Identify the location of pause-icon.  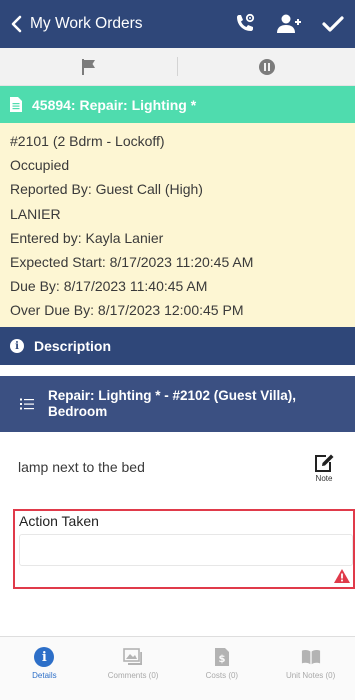
(266, 66).